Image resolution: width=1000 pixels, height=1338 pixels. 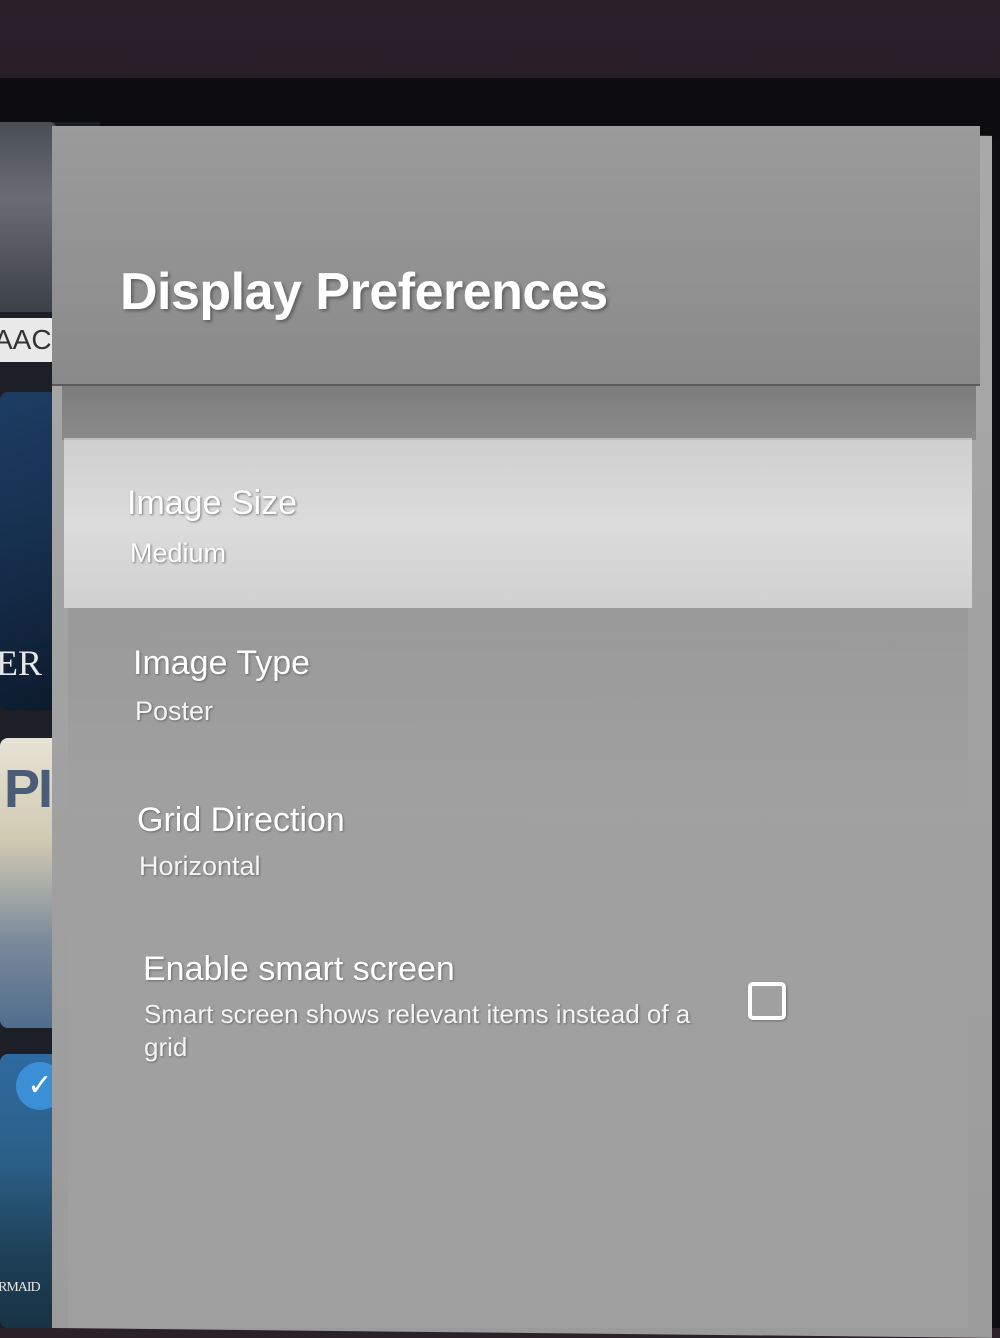 What do you see at coordinates (28, 217) in the screenshot?
I see `poster-card` at bounding box center [28, 217].